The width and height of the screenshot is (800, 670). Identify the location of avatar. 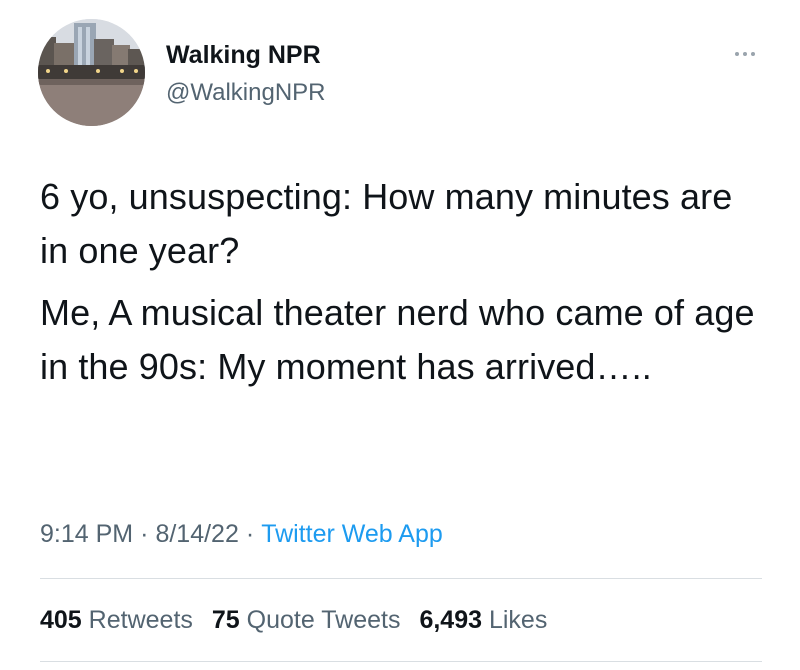
(91, 72).